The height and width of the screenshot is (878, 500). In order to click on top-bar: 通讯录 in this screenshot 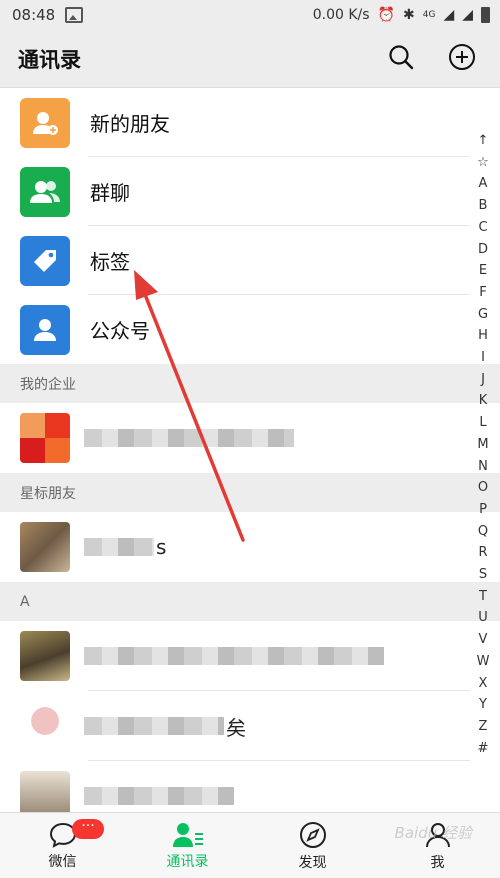, I will do `click(250, 59)`.